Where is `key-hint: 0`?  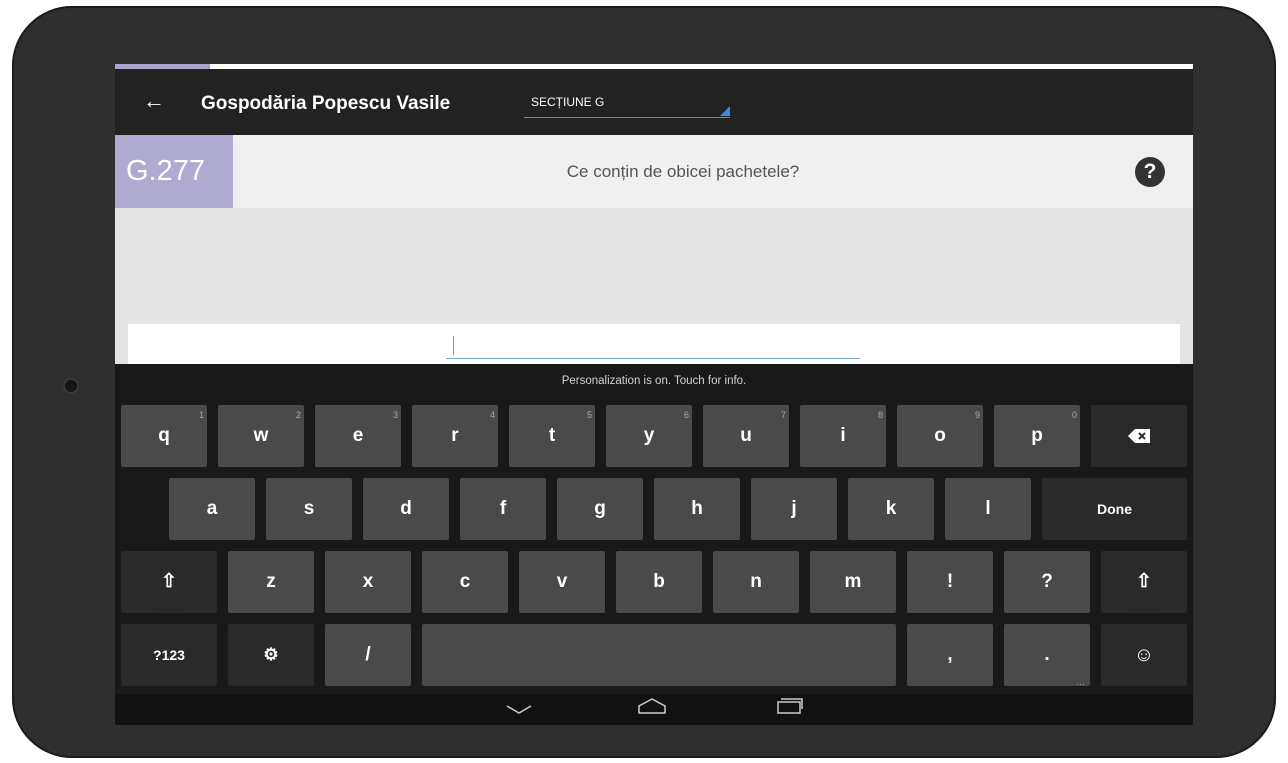
key-hint: 0 is located at coordinates (1074, 415).